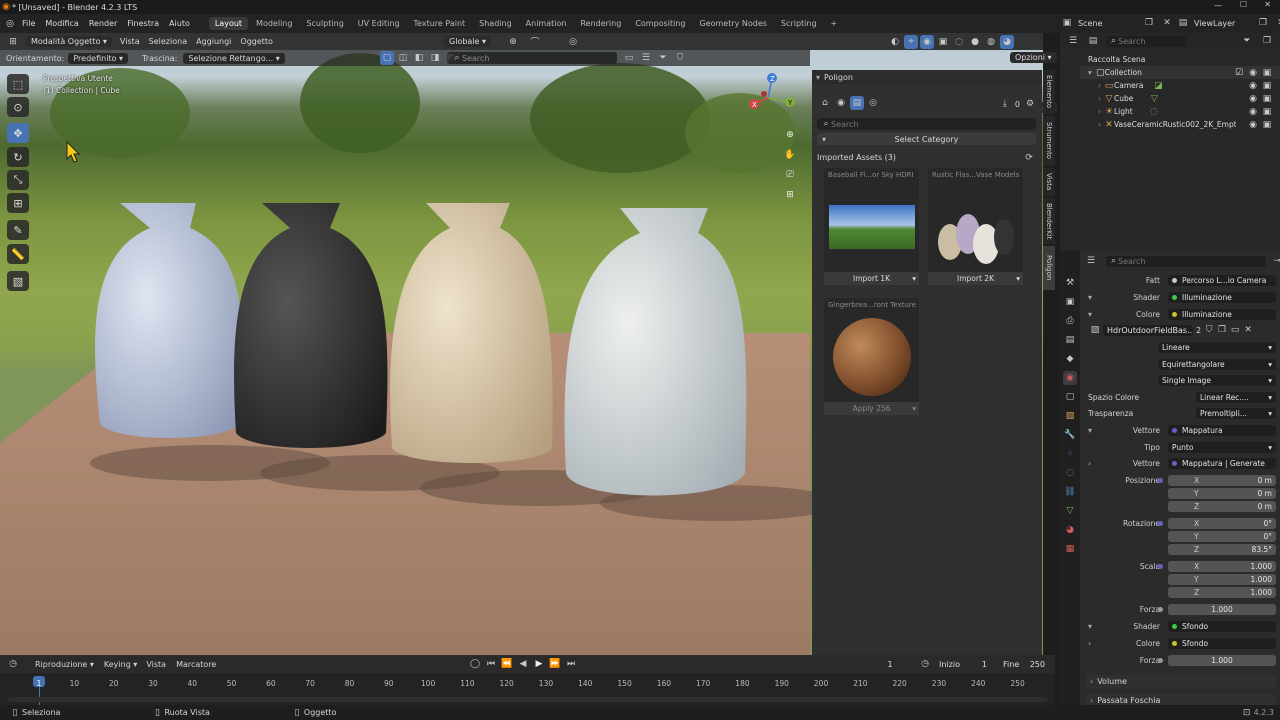  I want to click on menu-select: Seleziona, so click(168, 41).